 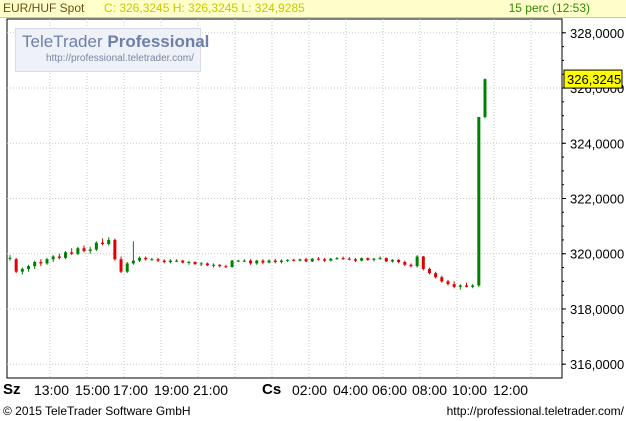 What do you see at coordinates (120, 58) in the screenshot?
I see `logo-url: http://professional.teletrader.com/` at bounding box center [120, 58].